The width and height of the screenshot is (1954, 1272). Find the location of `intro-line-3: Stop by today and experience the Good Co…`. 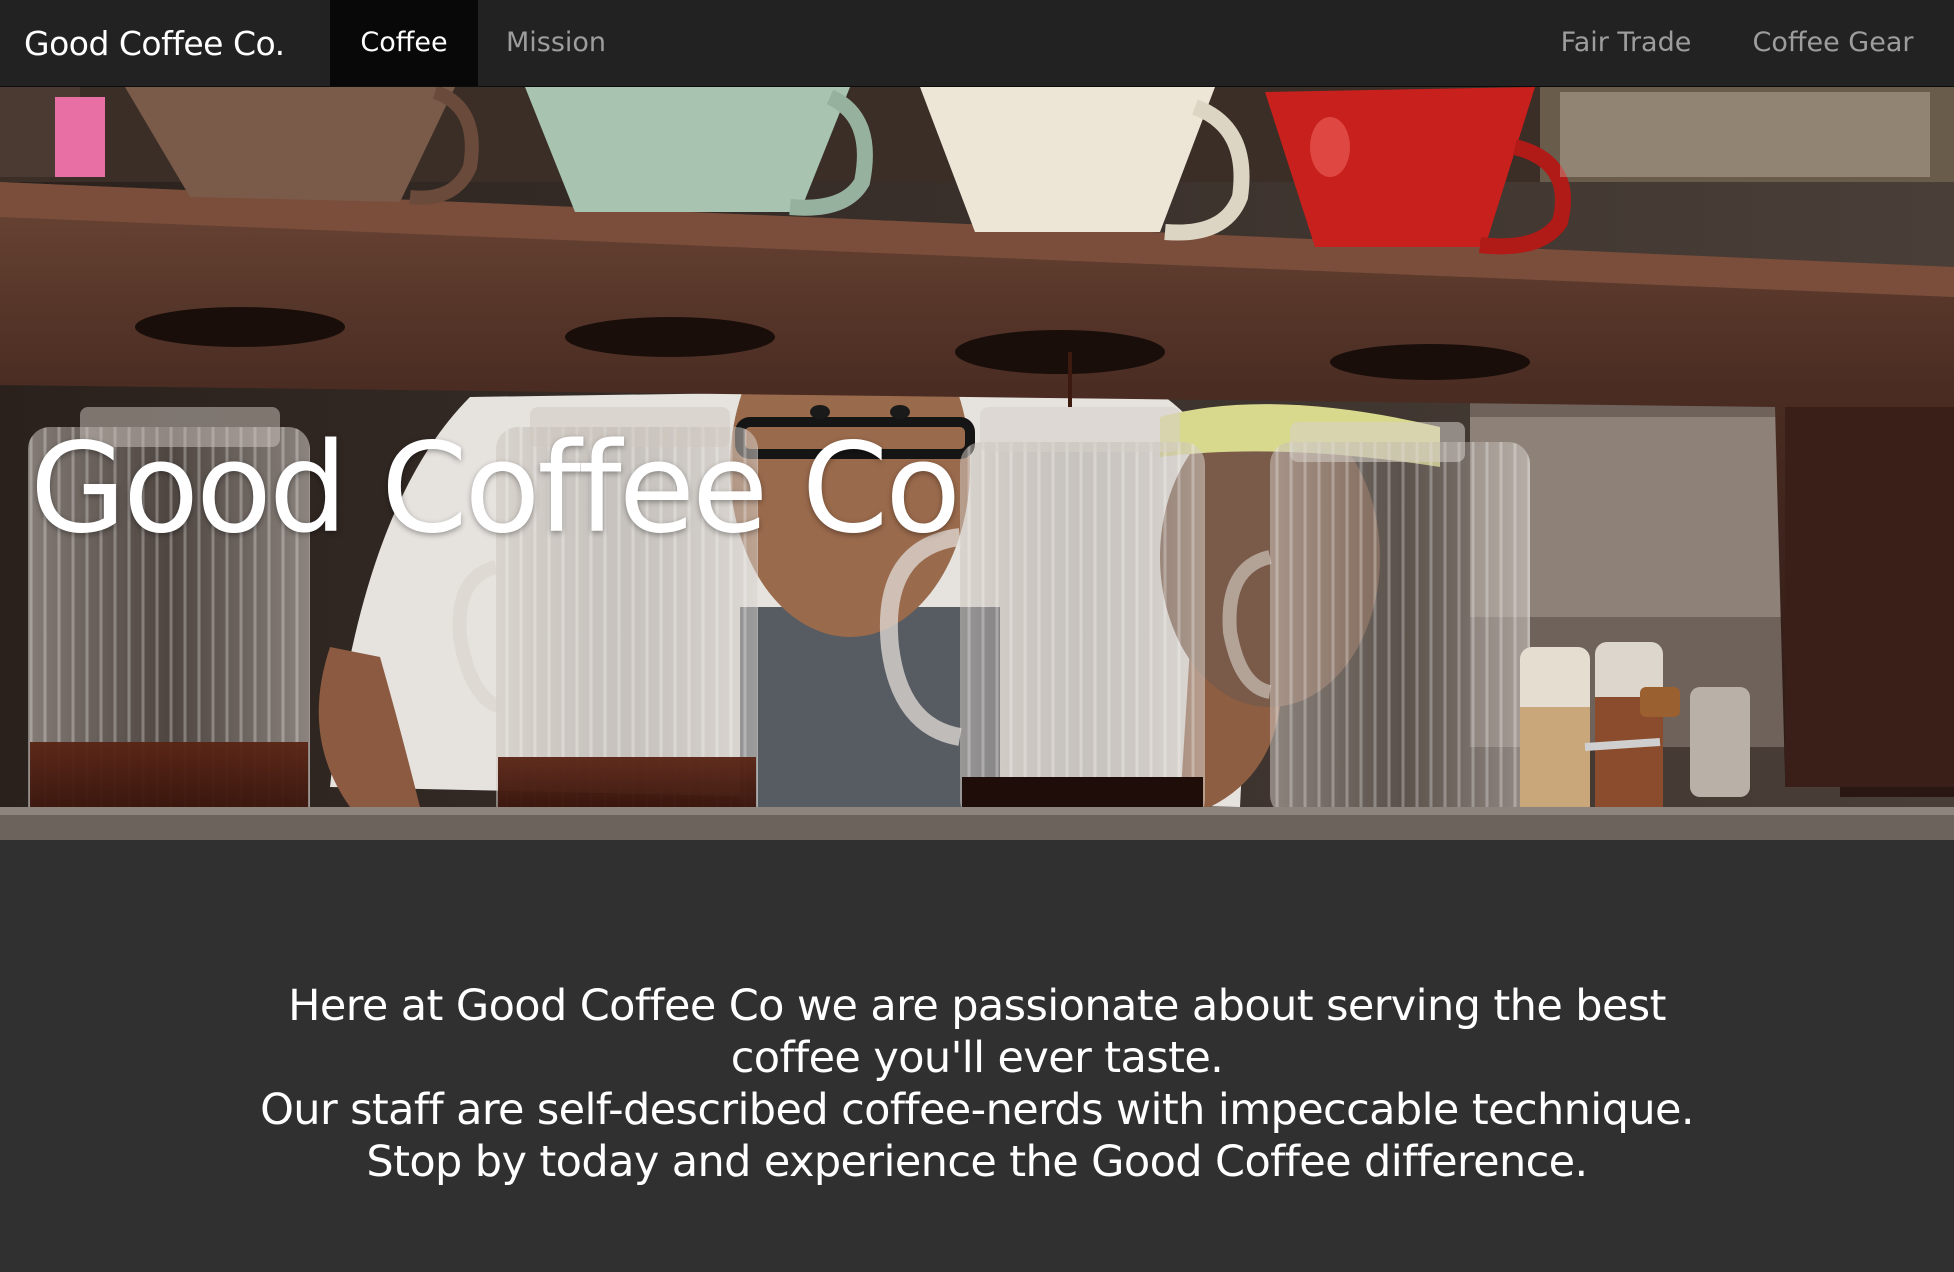

intro-line-3: Stop by today and experience the Good Co… is located at coordinates (977, 1162).